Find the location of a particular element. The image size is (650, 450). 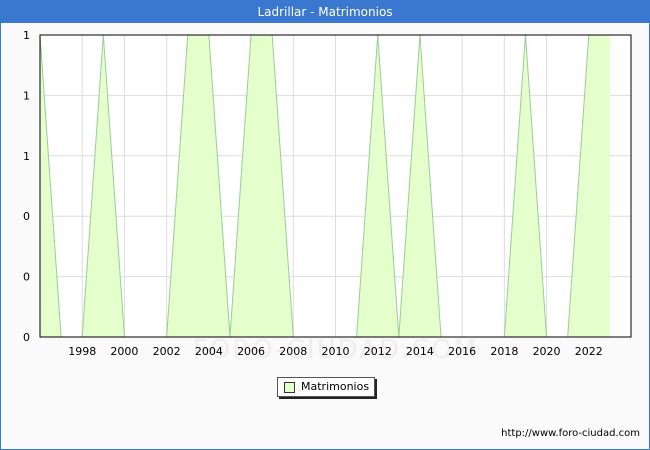

source-url: http://www.foro-ciudad.com is located at coordinates (570, 433).